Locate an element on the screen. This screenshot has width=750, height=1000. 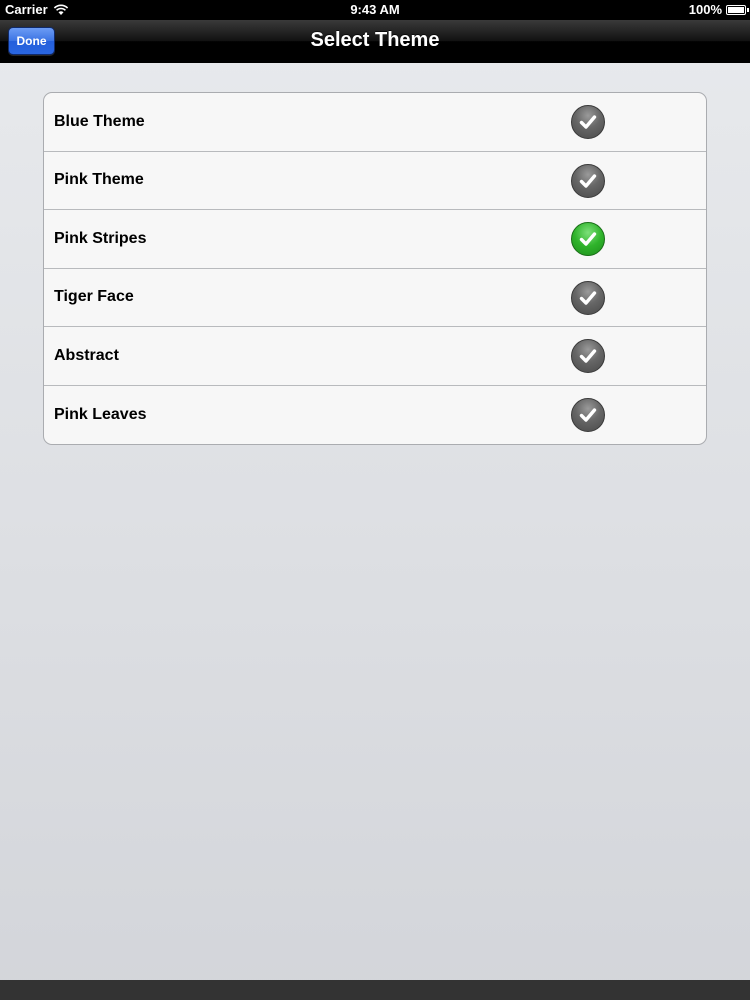
theme-row: Pink Stripes is located at coordinates (375, 239).